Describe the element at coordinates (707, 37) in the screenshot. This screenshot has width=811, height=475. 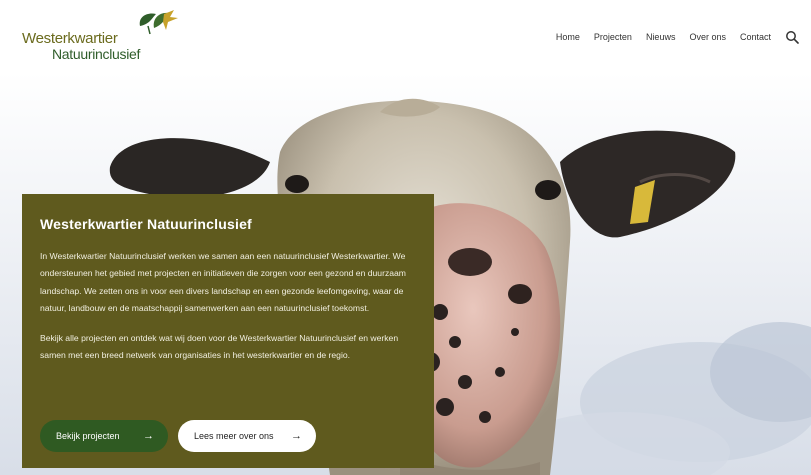
I see `nav-item-over-ons: Over ons` at that location.